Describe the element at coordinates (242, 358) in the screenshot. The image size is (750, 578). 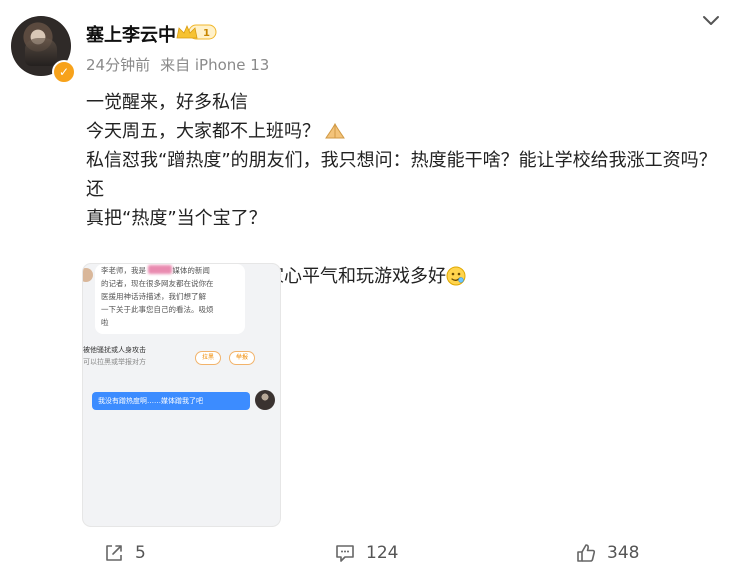
I see `report-button: 举报` at that location.